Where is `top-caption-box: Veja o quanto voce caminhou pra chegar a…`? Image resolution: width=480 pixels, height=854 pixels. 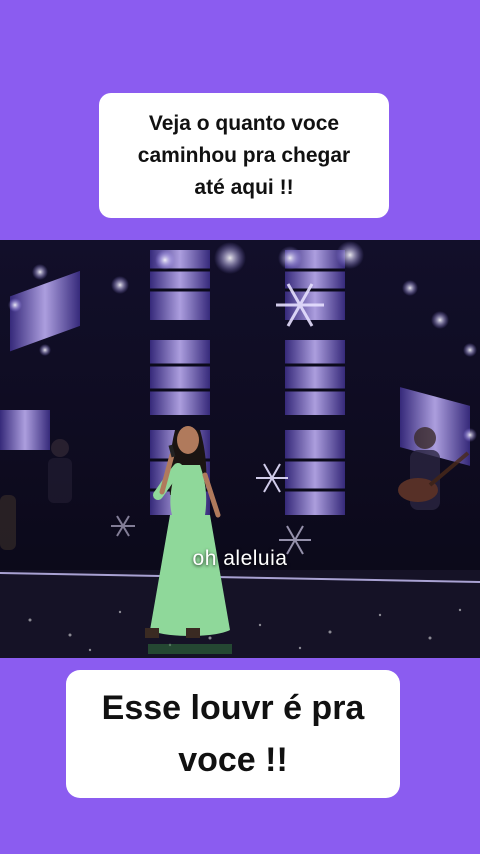 top-caption-box: Veja o quanto voce caminhou pra chegar a… is located at coordinates (244, 155).